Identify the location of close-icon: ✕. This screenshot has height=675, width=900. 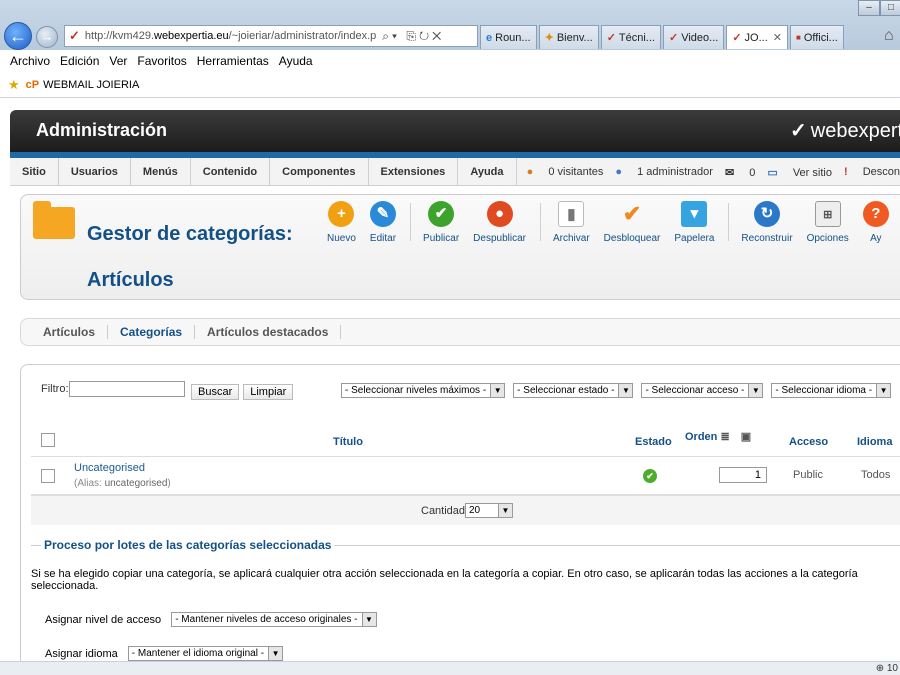
(777, 37).